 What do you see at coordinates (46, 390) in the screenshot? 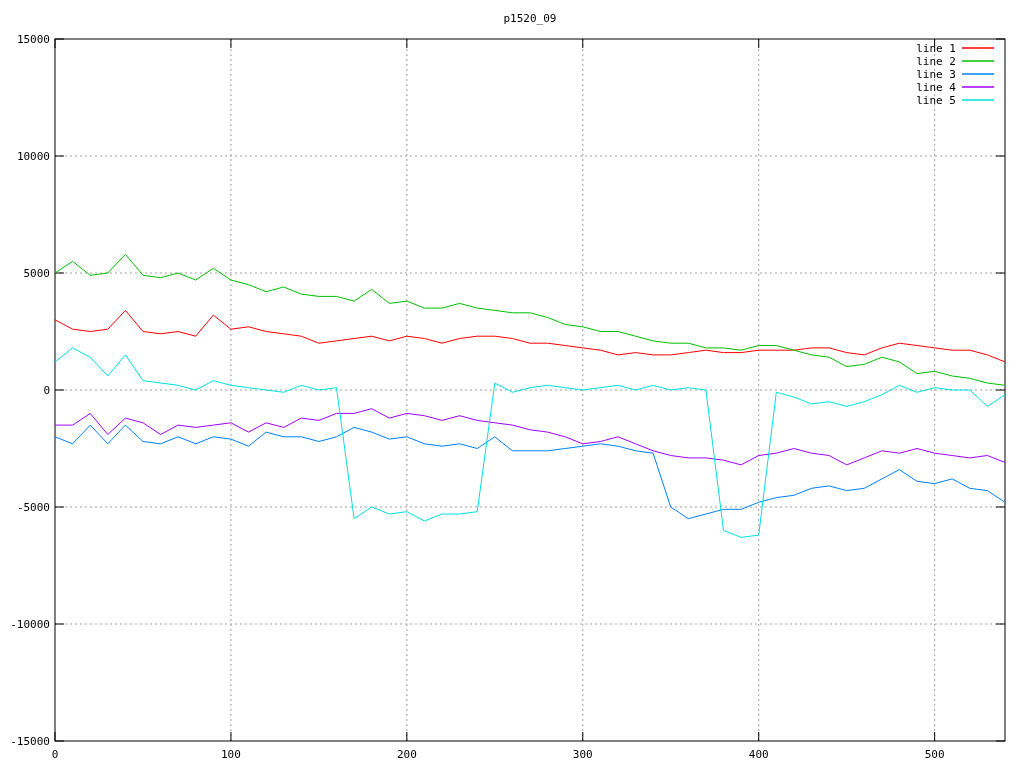
I see `y-tick-label: 0` at bounding box center [46, 390].